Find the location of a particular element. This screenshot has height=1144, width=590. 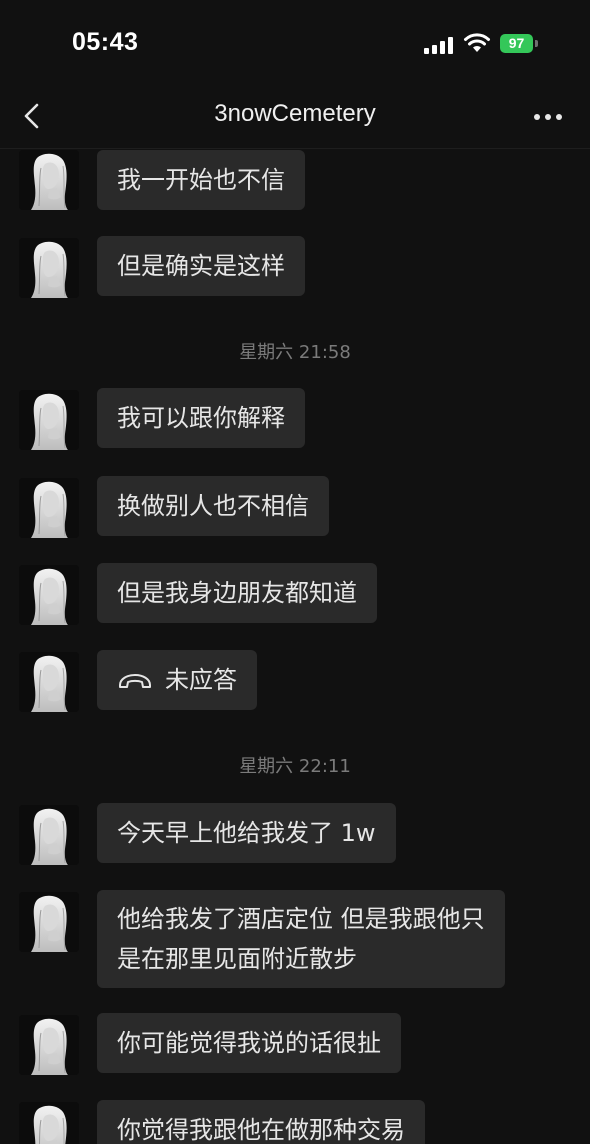

more-options-button is located at coordinates (548, 117).